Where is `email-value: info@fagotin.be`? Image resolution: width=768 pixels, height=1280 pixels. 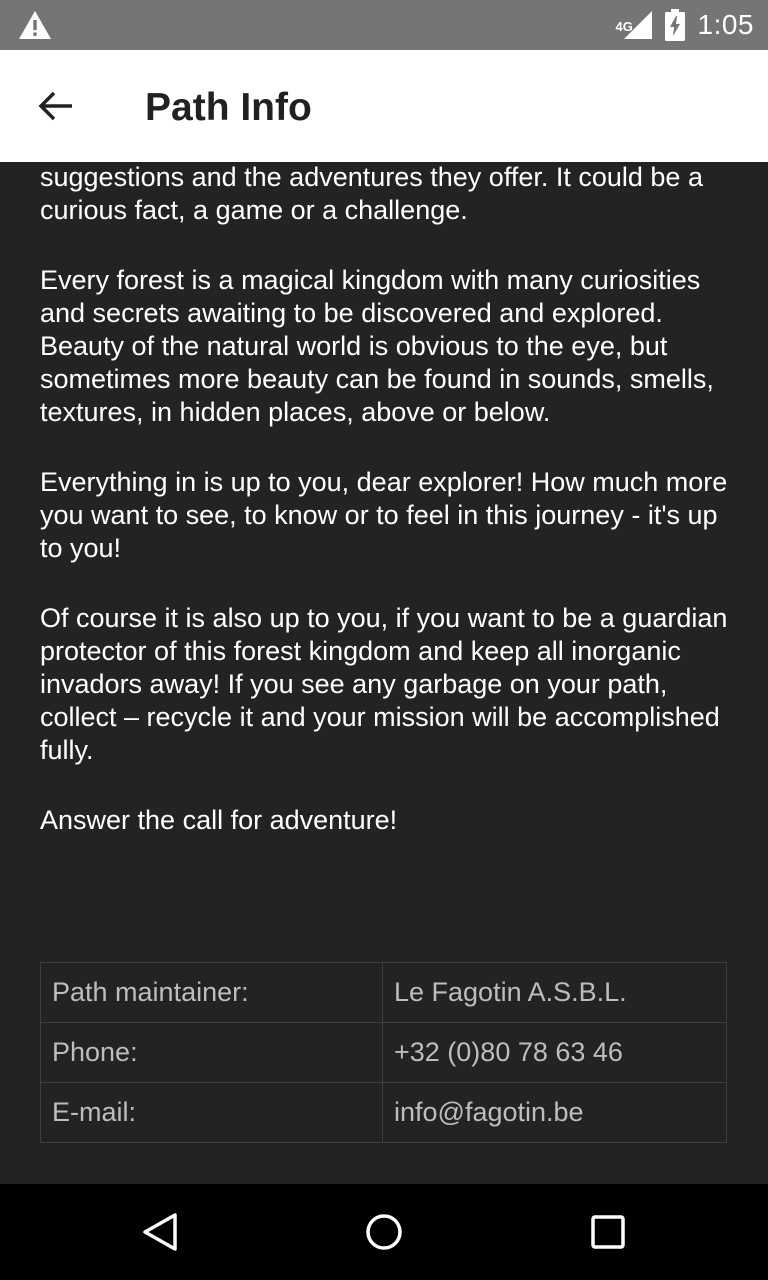 email-value: info@fagotin.be is located at coordinates (554, 1112).